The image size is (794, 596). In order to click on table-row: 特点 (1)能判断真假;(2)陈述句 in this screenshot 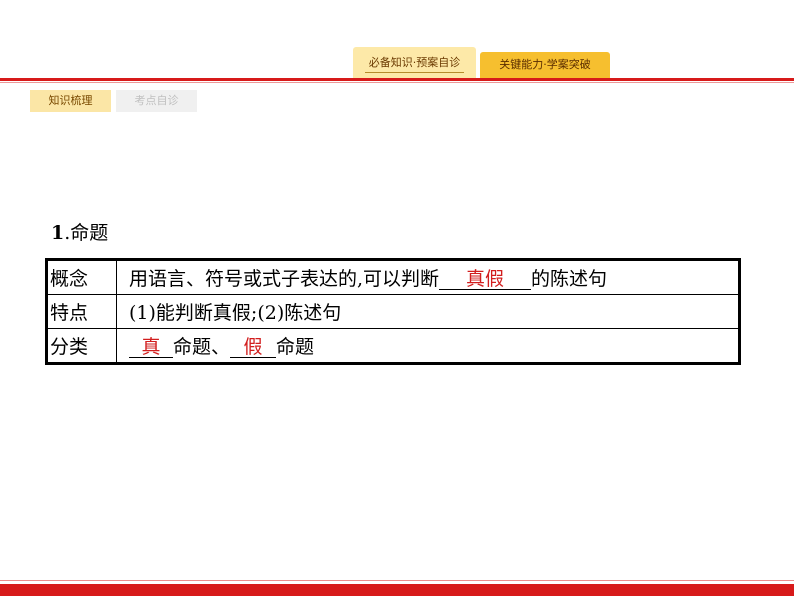, I will do `click(393, 311)`.